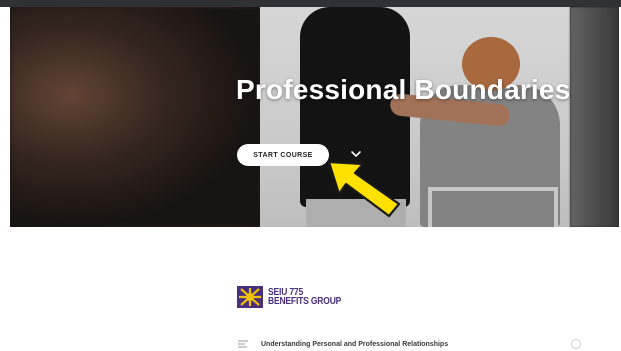  What do you see at coordinates (310, 3) in the screenshot?
I see `top-bar` at bounding box center [310, 3].